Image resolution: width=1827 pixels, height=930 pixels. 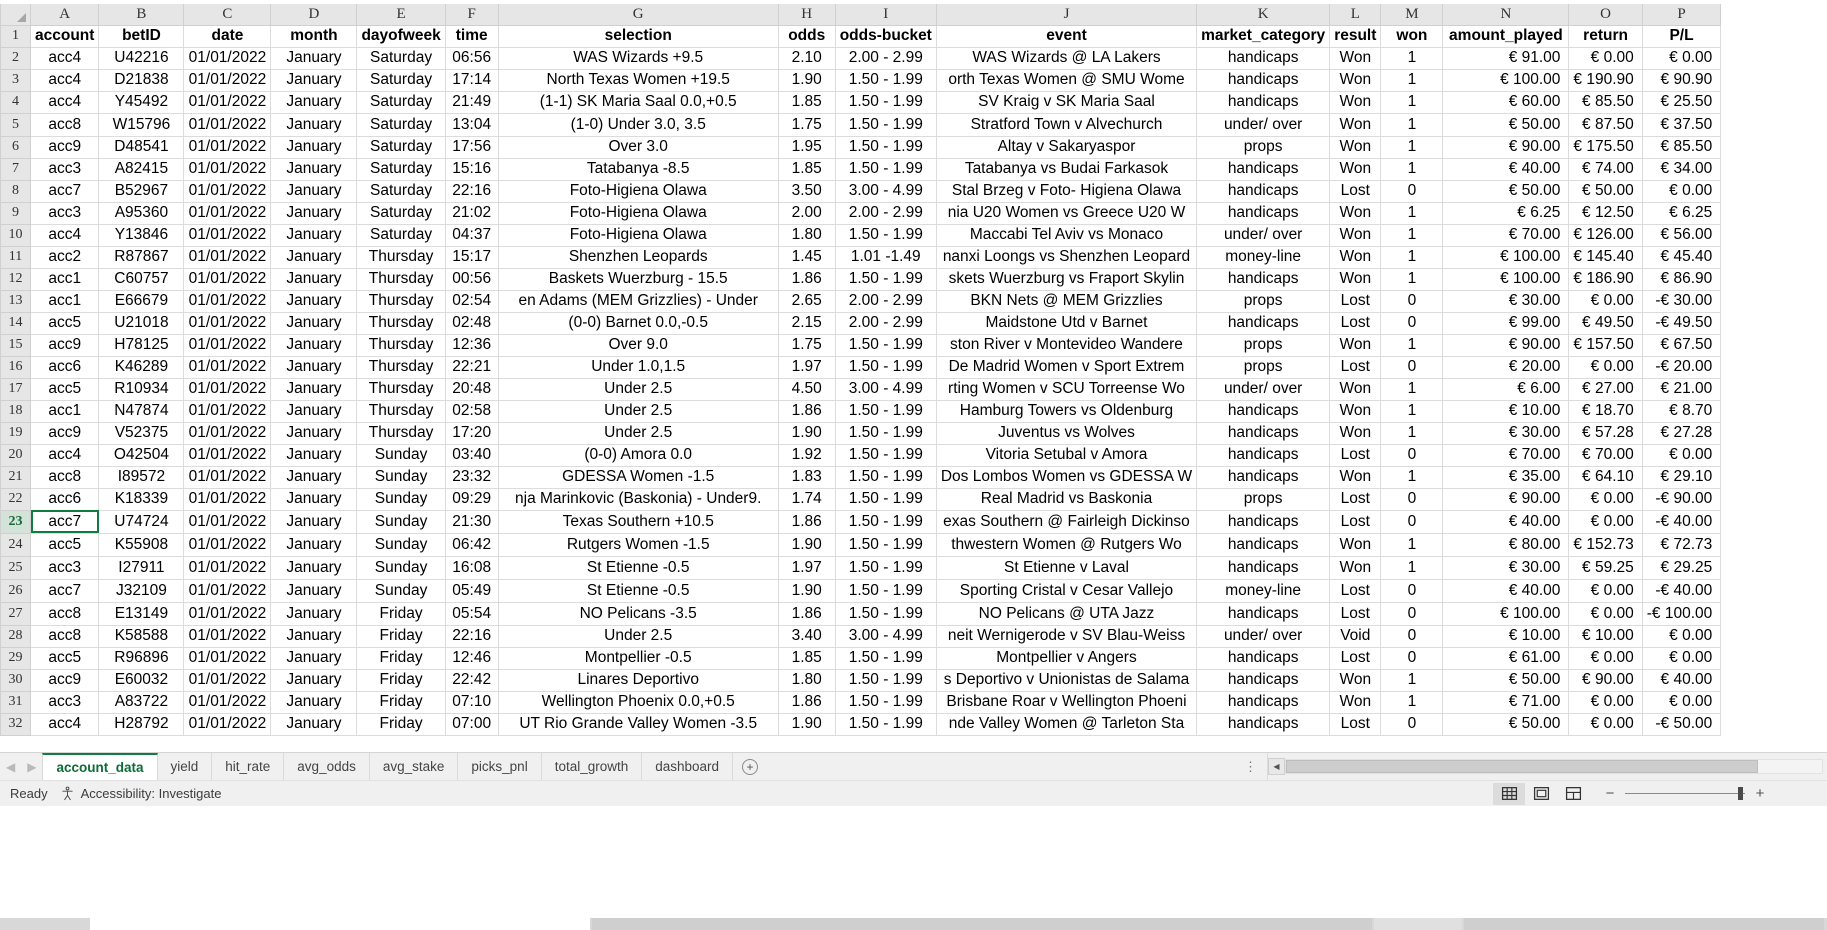 I want to click on cell-E12: Thursday, so click(x=401, y=279).